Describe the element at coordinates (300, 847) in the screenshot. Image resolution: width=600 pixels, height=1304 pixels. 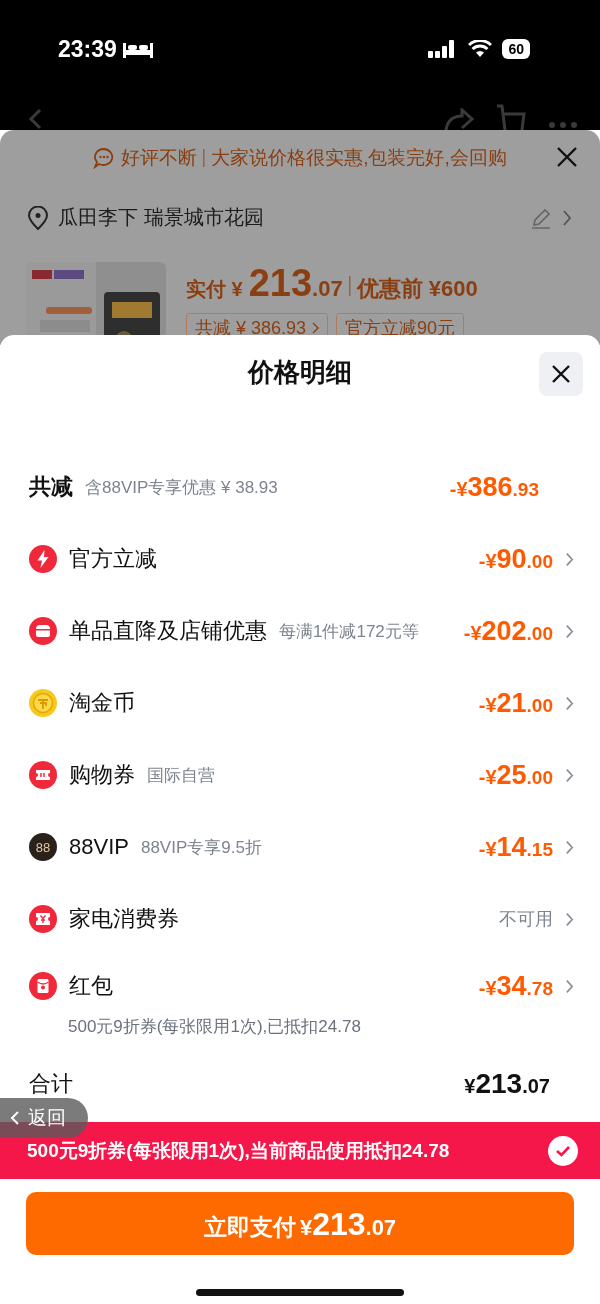
I see `discount-row: 88 88VIP 88VIP专享9.5折 -¥14.15` at that location.